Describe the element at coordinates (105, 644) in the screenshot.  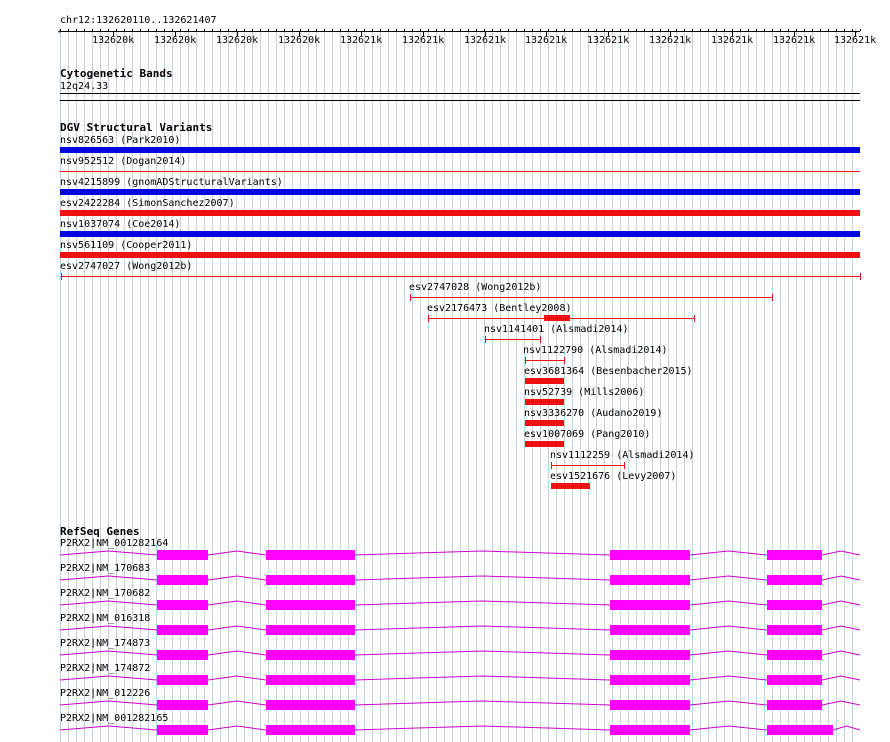
I see `refseq-transcript-label: P2RX2|NM_174873` at that location.